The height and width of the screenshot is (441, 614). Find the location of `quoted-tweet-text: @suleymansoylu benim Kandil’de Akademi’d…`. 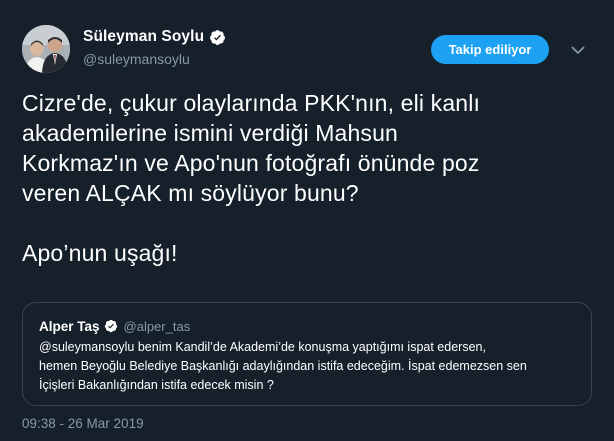

quoted-tweet-text: @suleymansoylu benim Kandil’de Akademi’d… is located at coordinates (309, 366).